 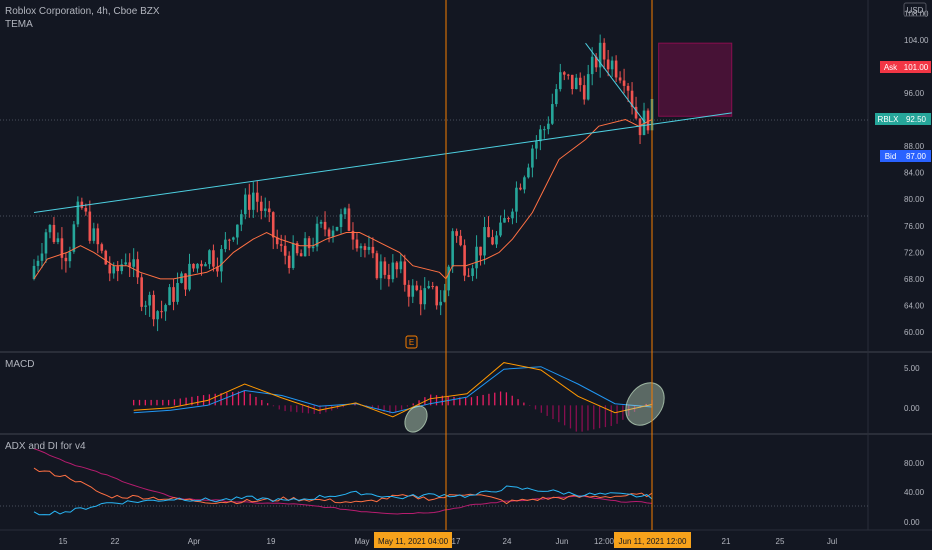 I want to click on time-tick: 12:00, so click(x=604, y=541).